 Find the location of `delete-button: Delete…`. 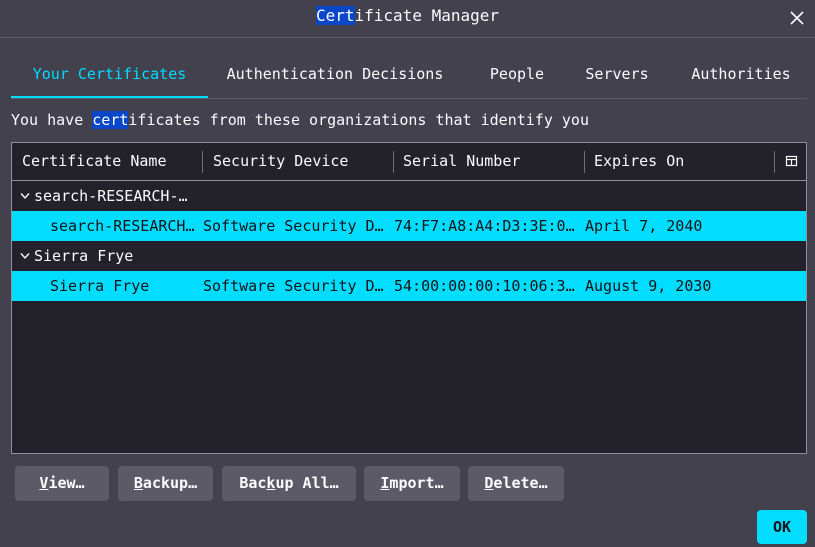

delete-button: Delete… is located at coordinates (516, 483).